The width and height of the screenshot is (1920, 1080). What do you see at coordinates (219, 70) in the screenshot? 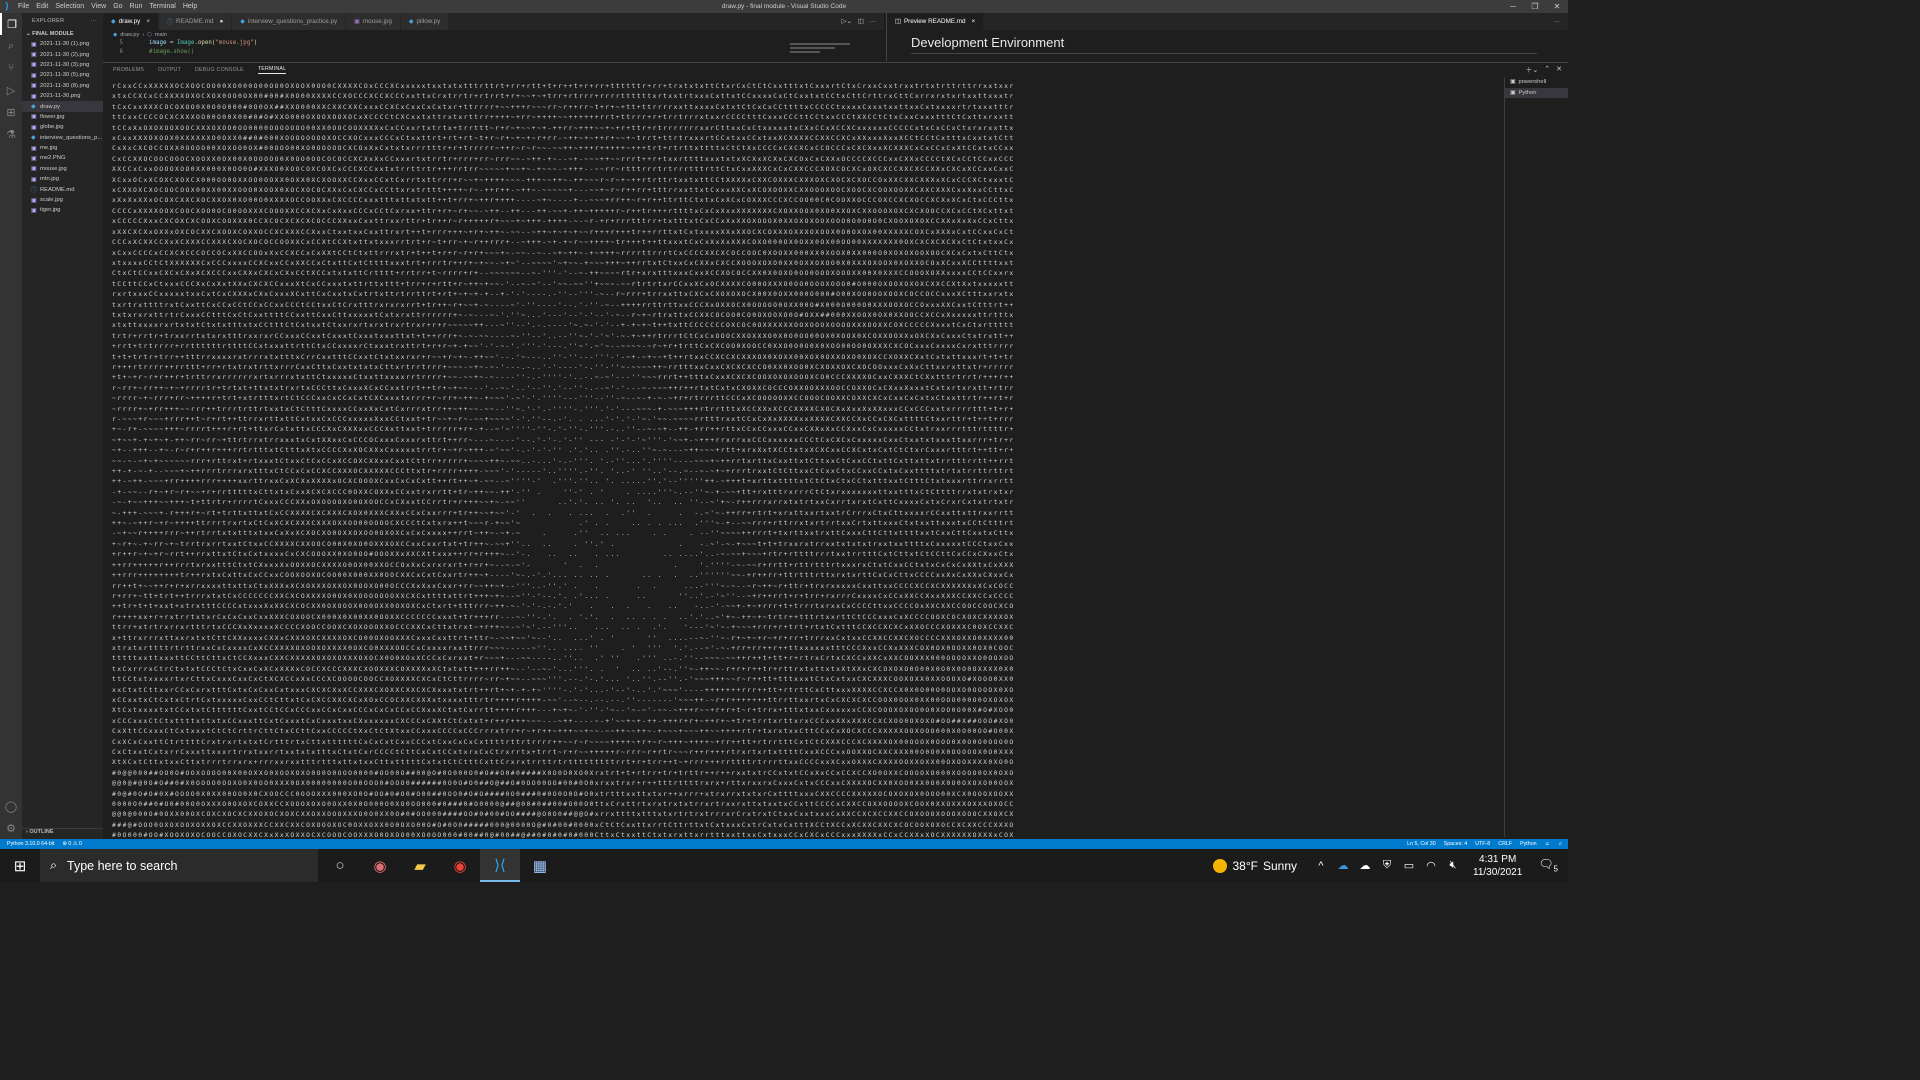
I see `tab-debug-console: DEBUG CONSOLE` at bounding box center [219, 70].